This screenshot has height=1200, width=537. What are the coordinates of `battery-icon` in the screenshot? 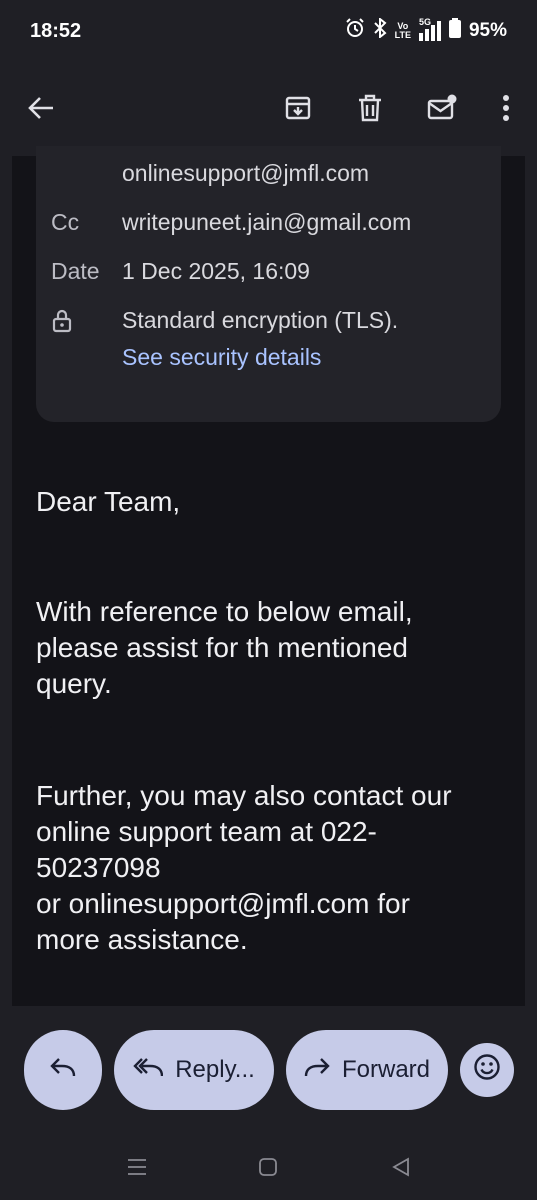 It's located at (454, 30).